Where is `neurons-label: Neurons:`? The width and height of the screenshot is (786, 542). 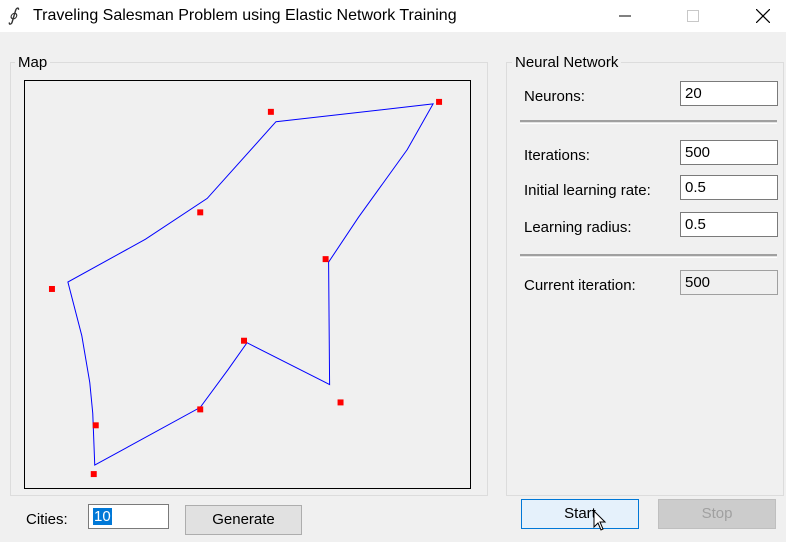
neurons-label: Neurons: is located at coordinates (554, 96).